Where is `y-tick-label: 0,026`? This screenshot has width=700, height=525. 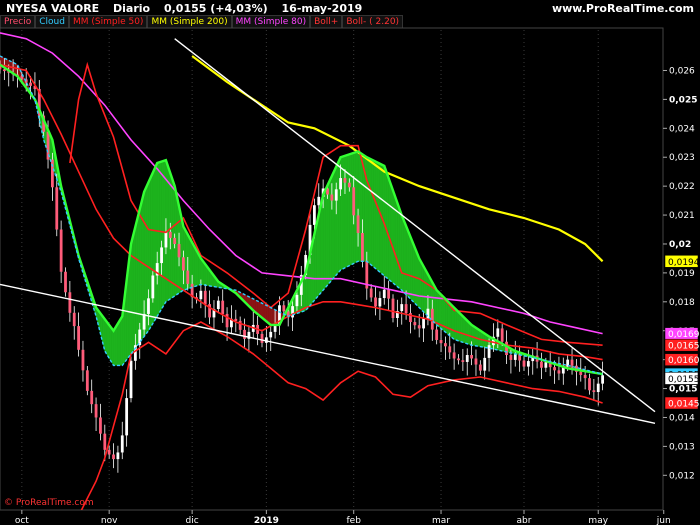 y-tick-label: 0,026 is located at coordinates (682, 71).